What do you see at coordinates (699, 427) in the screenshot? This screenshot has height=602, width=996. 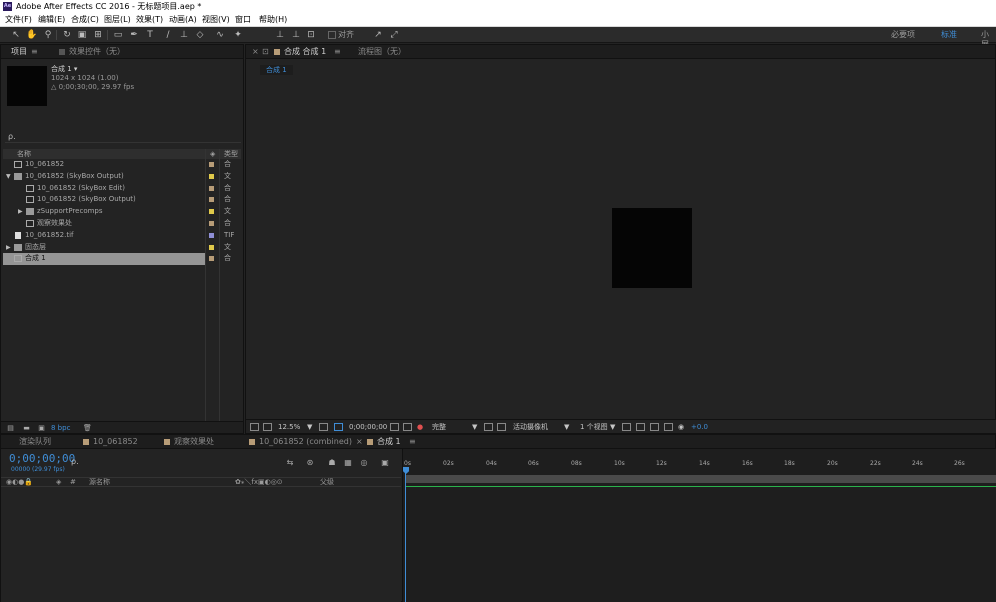 I see `exposure-value: +0.0` at bounding box center [699, 427].